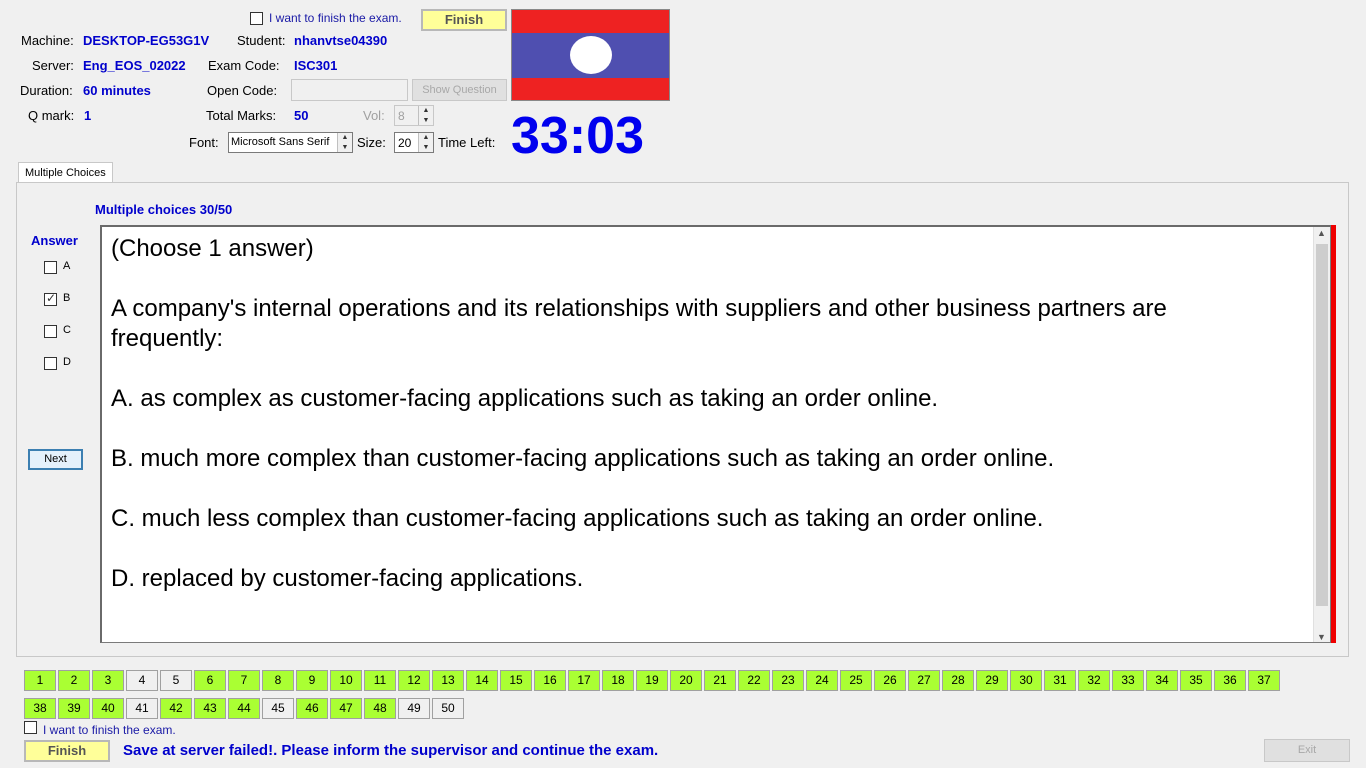  I want to click on question-nav-button-17: 17, so click(584, 680).